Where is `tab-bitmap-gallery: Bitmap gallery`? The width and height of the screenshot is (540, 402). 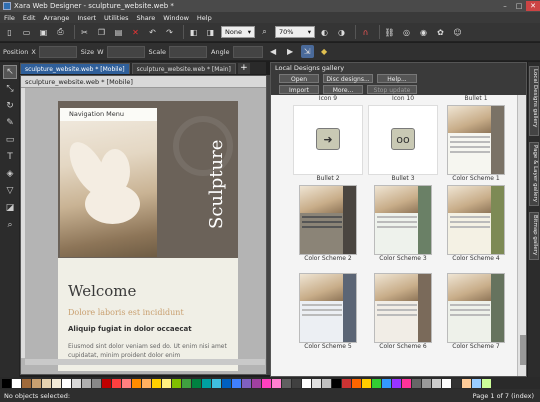 tab-bitmap-gallery: Bitmap gallery is located at coordinates (534, 236).